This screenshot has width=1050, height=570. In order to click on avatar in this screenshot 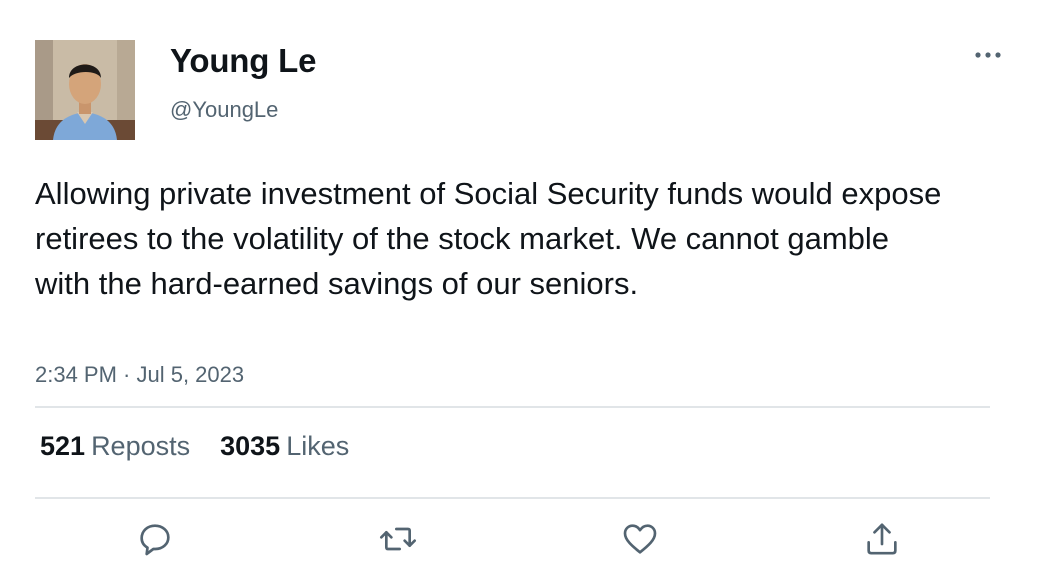, I will do `click(85, 90)`.